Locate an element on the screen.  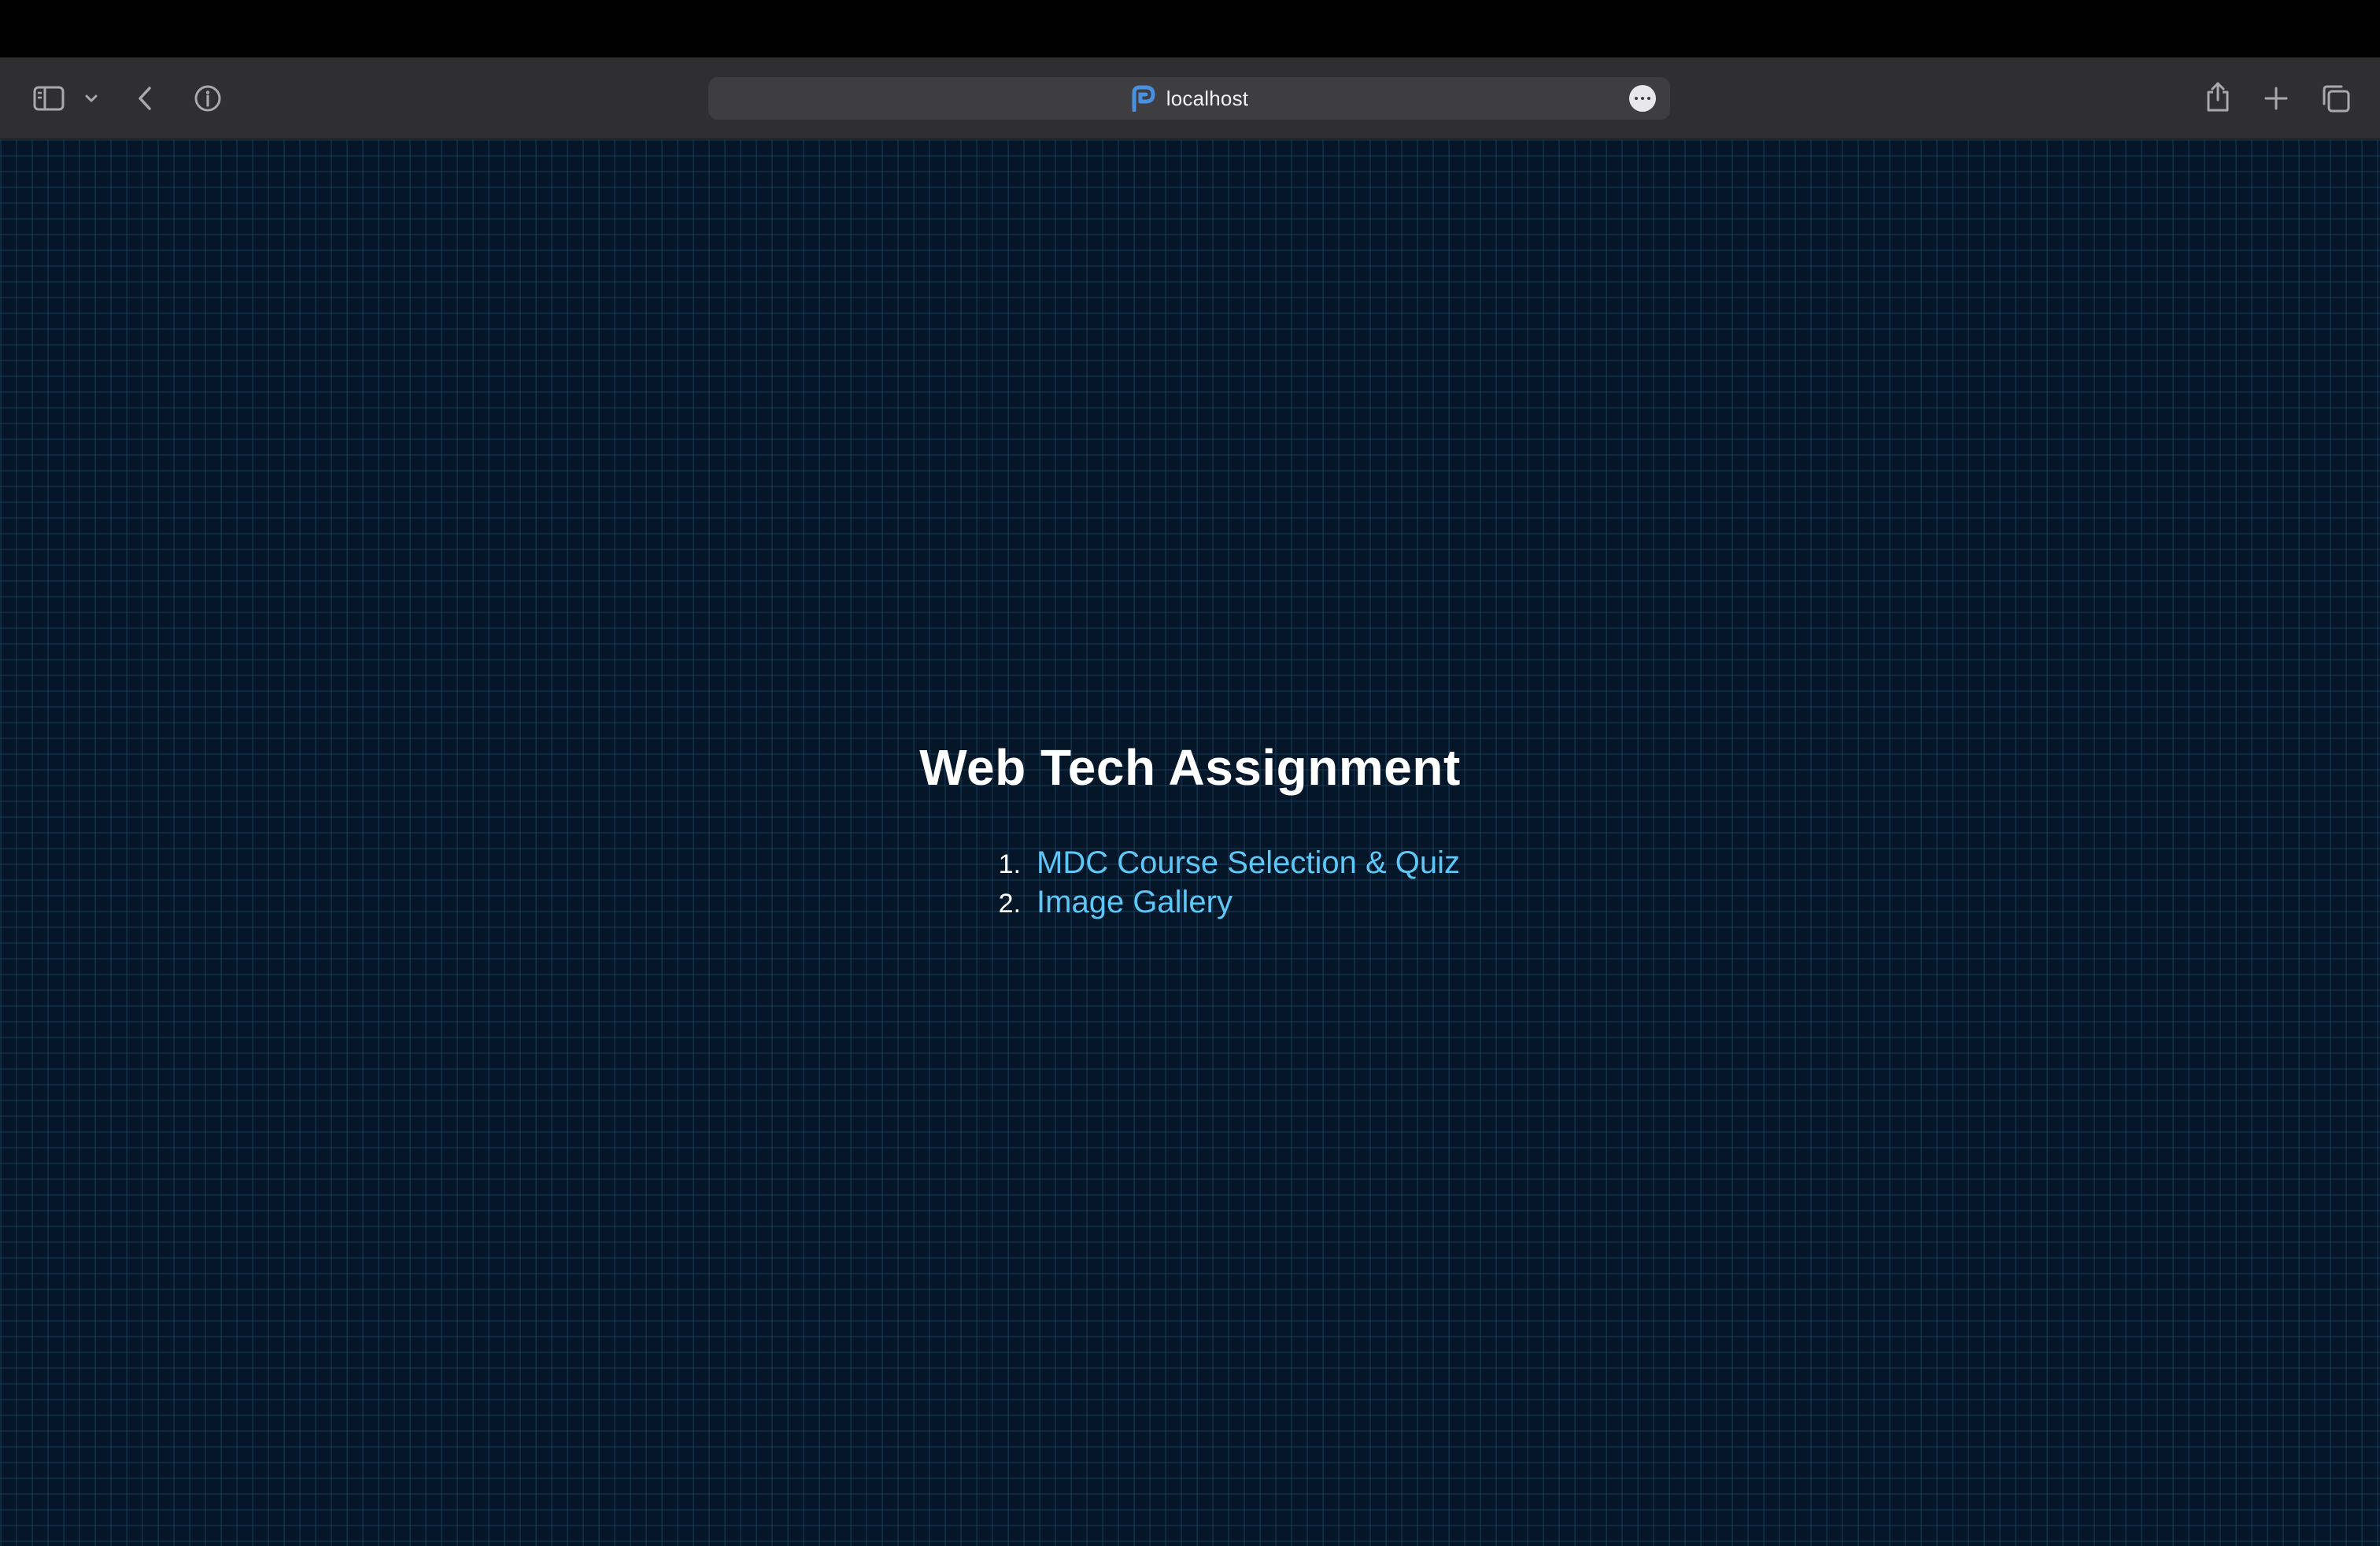
url-text: localhost is located at coordinates (1207, 98).